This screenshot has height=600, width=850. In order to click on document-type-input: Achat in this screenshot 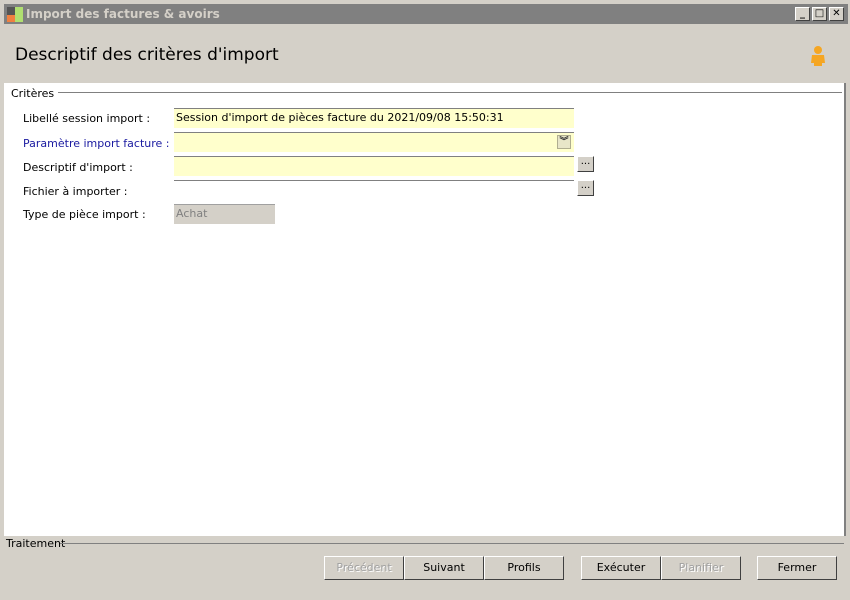, I will do `click(224, 214)`.